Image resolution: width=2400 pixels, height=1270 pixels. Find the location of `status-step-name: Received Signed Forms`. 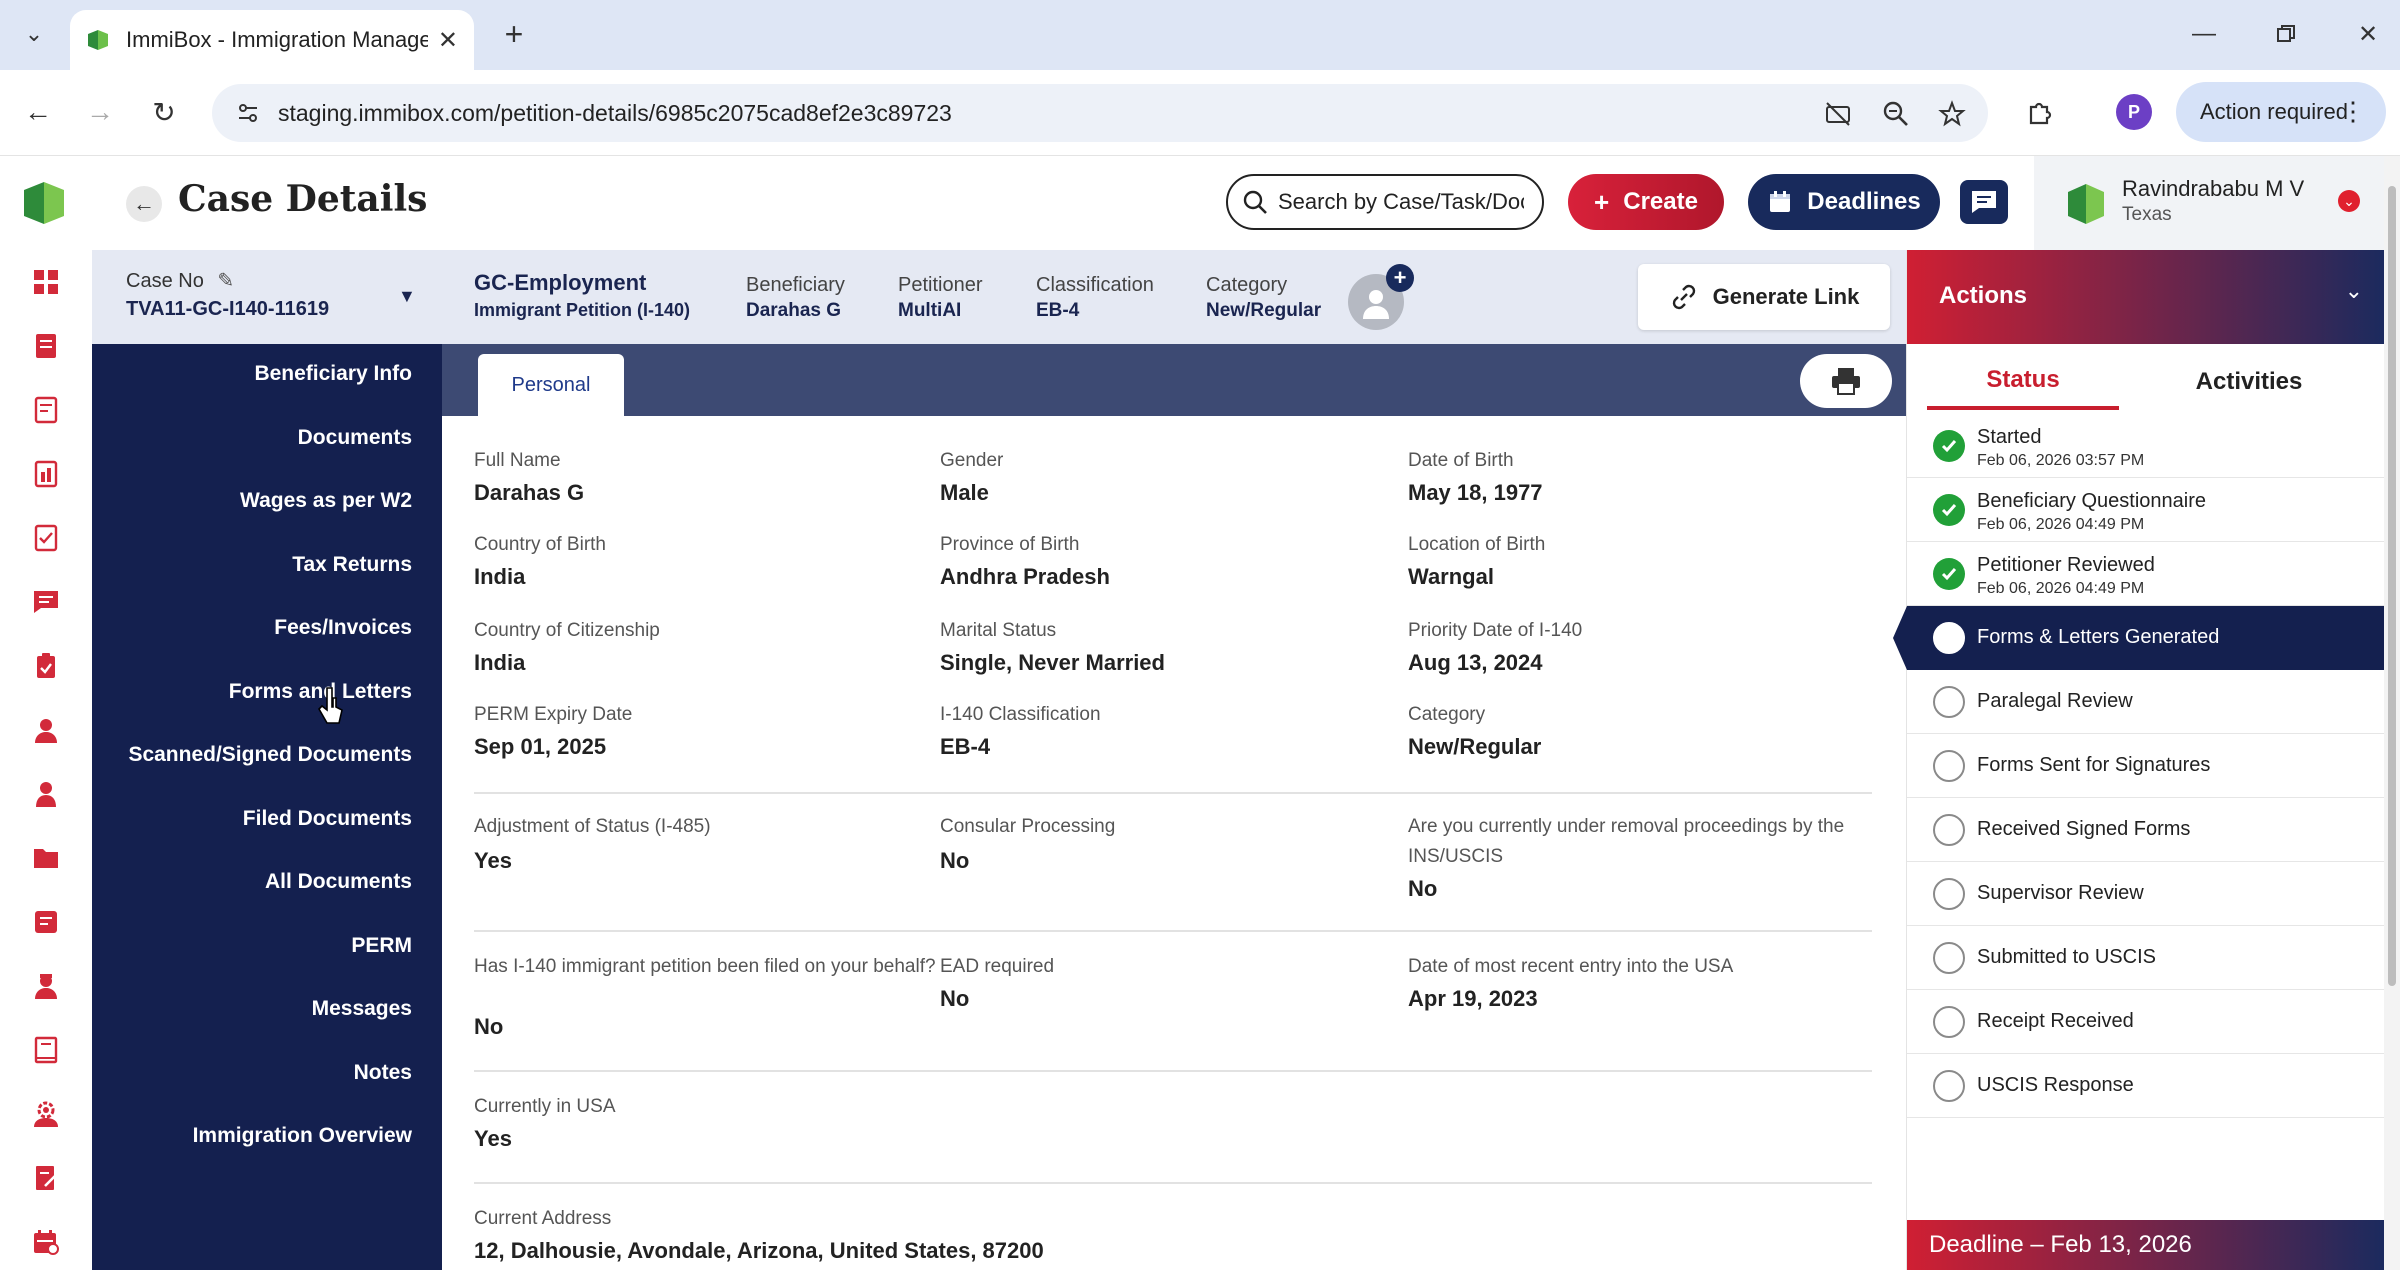

status-step-name: Received Signed Forms is located at coordinates (2084, 829).